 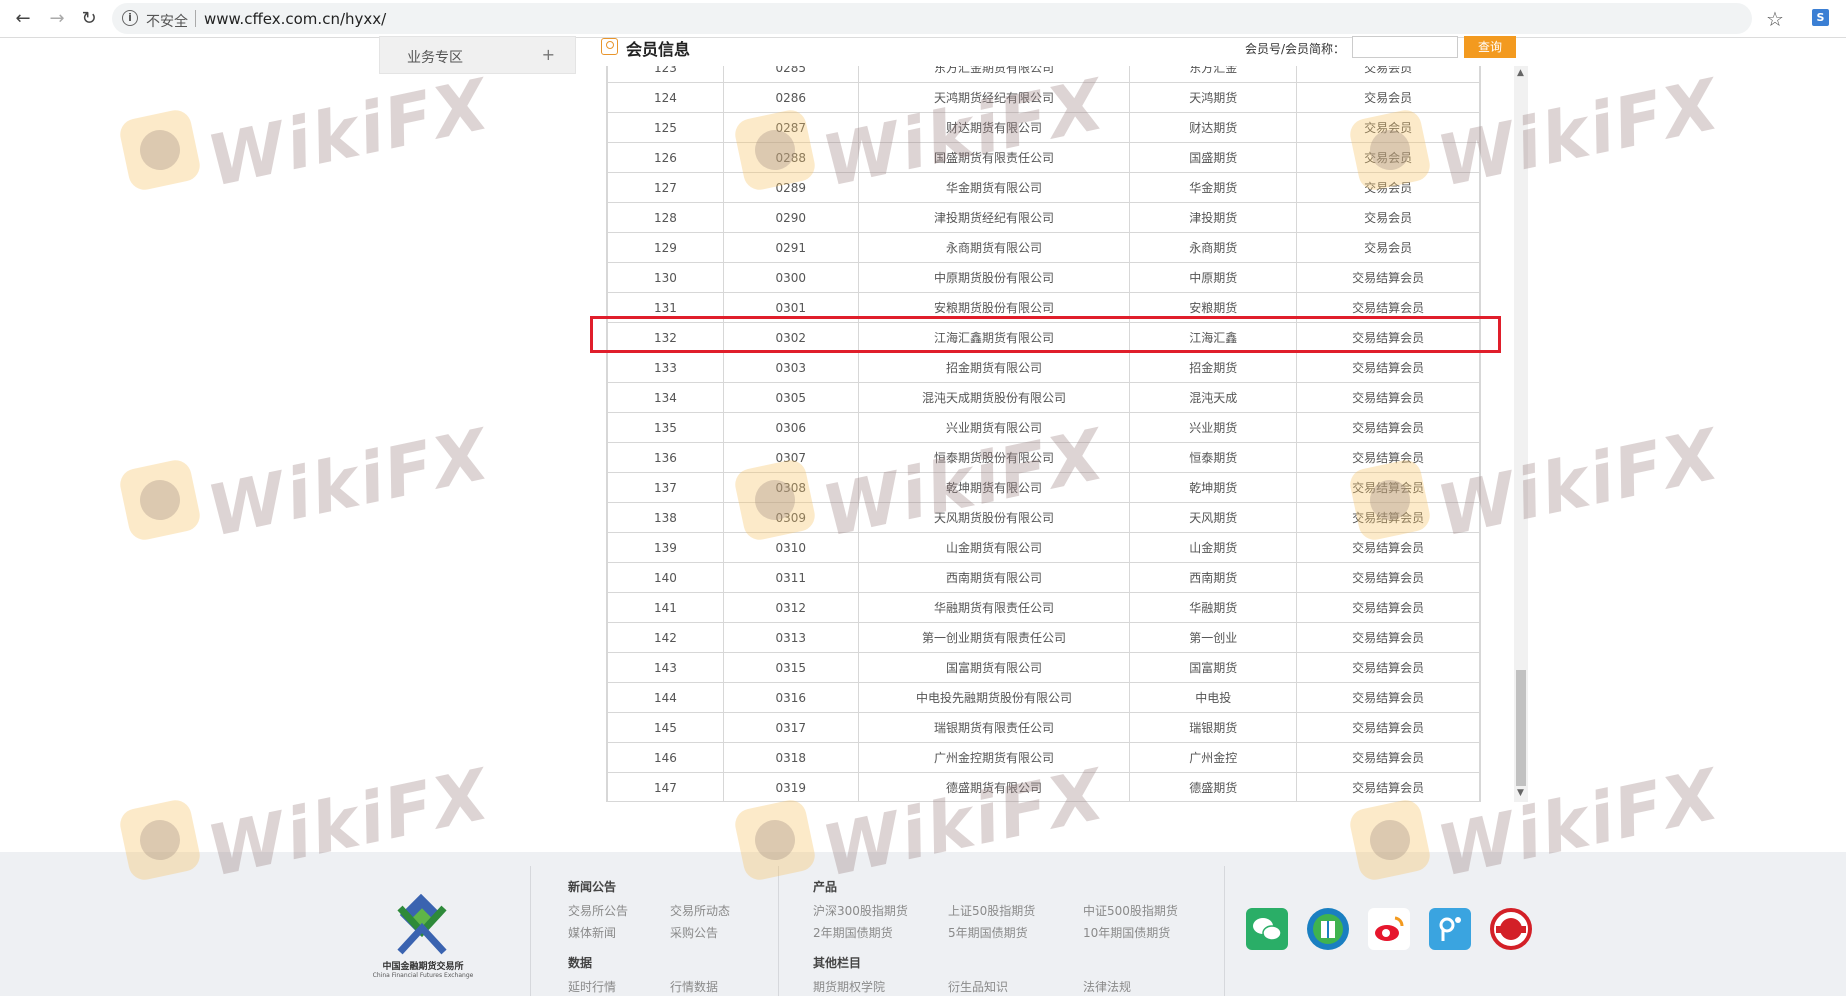 What do you see at coordinates (1213, 697) in the screenshot?
I see `short-name-cell: 中电投` at bounding box center [1213, 697].